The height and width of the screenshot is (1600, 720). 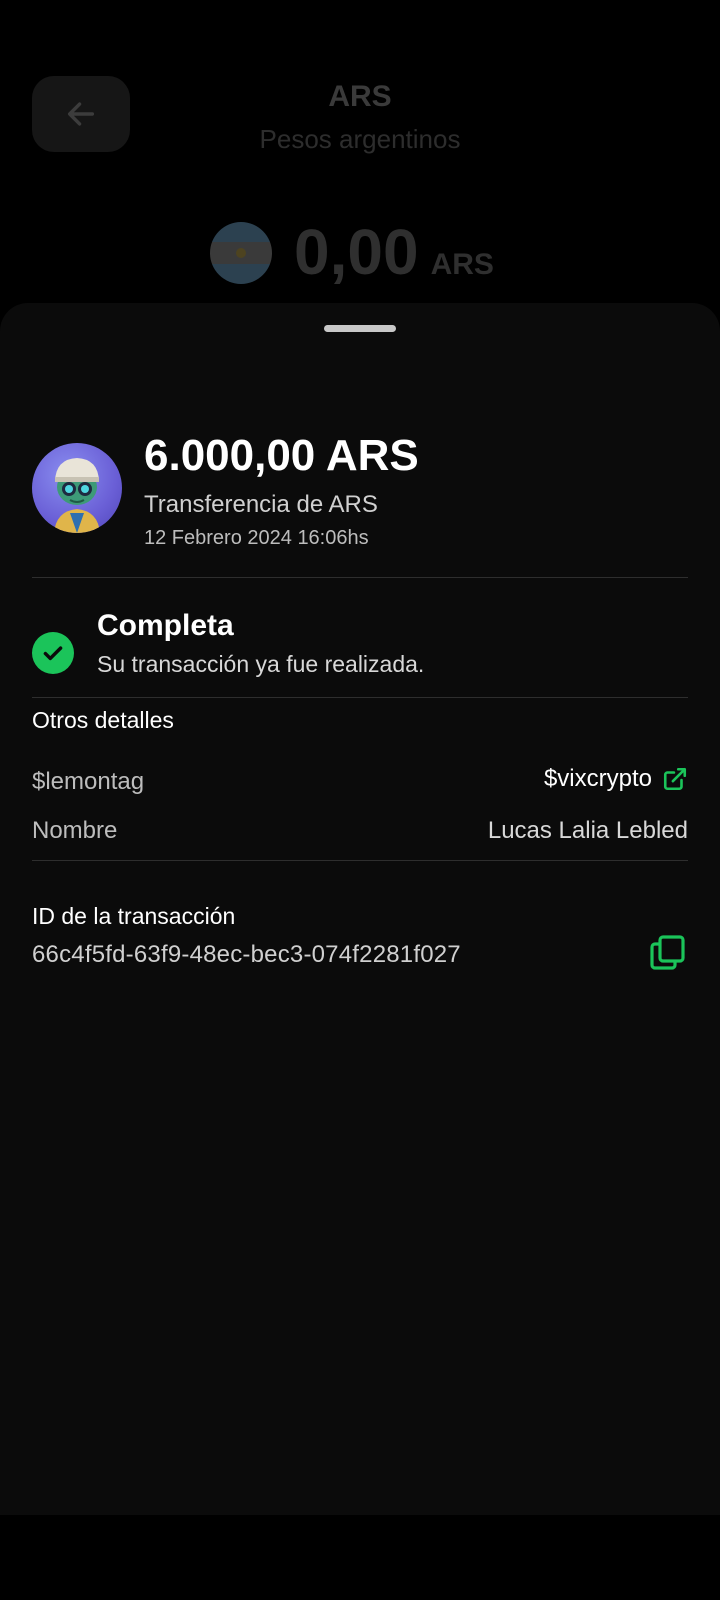 What do you see at coordinates (77, 488) in the screenshot?
I see `avatar` at bounding box center [77, 488].